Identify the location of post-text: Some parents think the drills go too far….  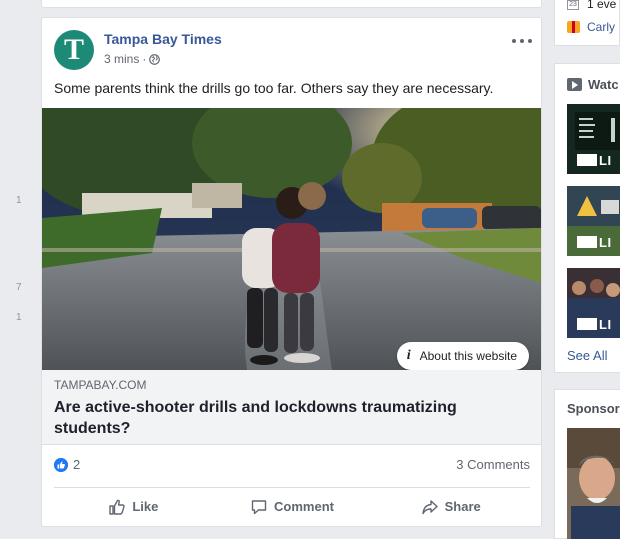
(274, 88).